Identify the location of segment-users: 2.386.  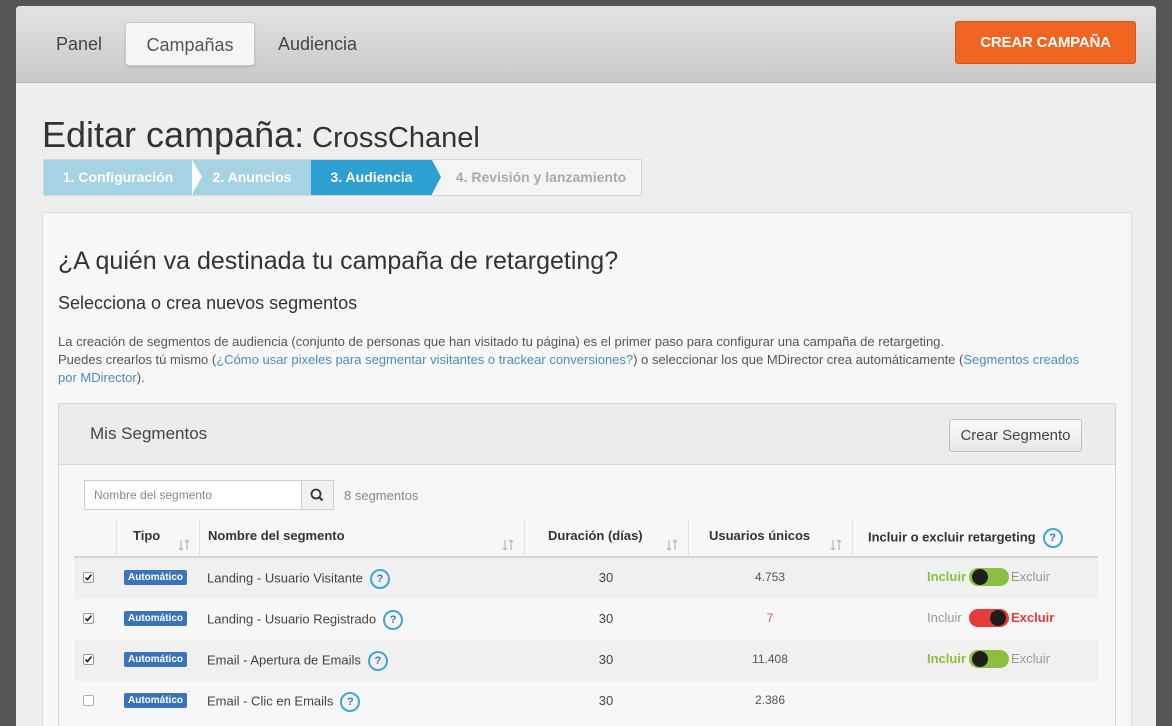
(770, 700).